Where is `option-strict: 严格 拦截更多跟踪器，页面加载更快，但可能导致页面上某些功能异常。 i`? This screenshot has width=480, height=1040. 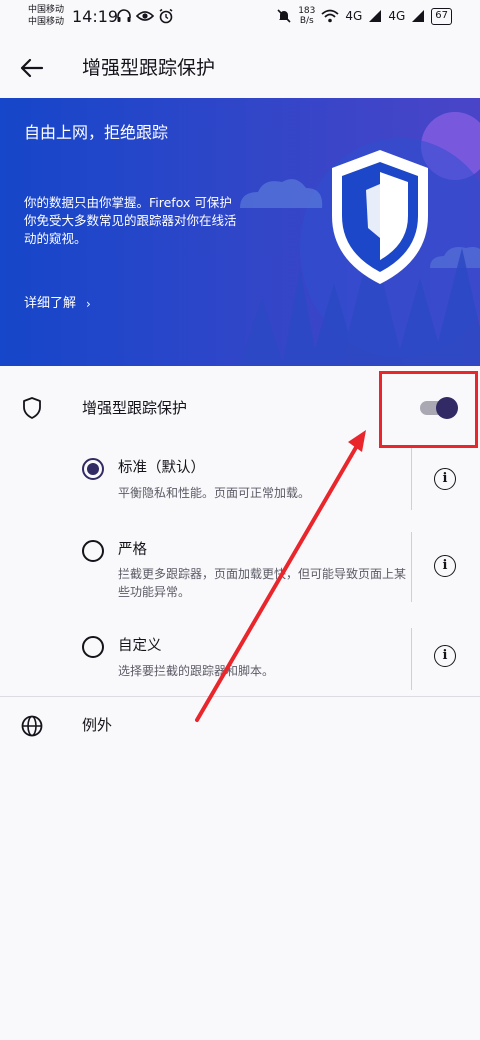
option-strict: 严格 拦截更多跟踪器，页面加载更快，但可能导致页面上某些功能异常。 i is located at coordinates (240, 570).